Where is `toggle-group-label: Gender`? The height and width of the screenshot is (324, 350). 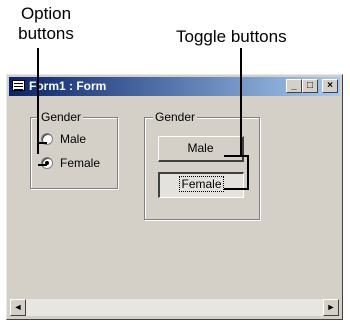 toggle-group-label: Gender is located at coordinates (175, 117).